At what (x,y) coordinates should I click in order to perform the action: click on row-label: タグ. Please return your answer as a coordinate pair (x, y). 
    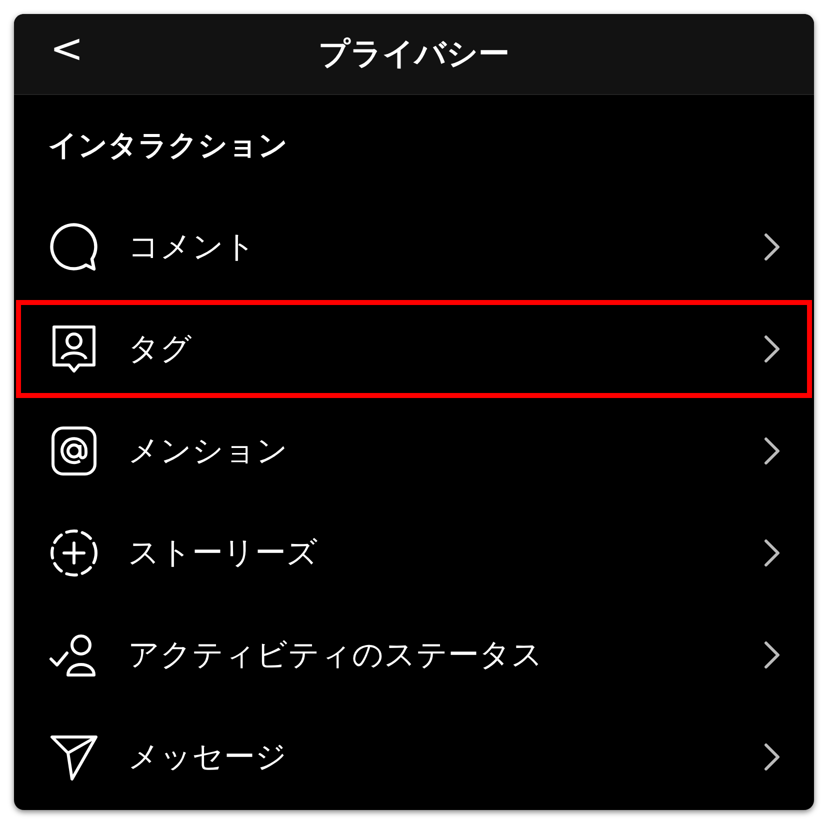
    Looking at the image, I should click on (160, 349).